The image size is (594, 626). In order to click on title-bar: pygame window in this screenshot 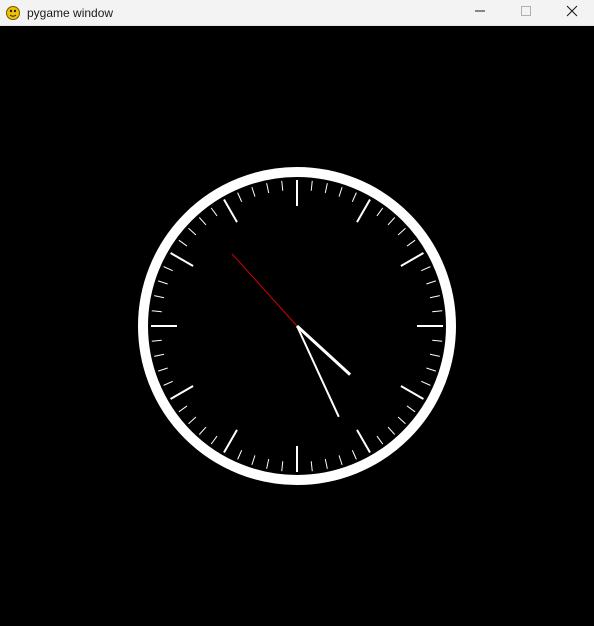, I will do `click(297, 13)`.